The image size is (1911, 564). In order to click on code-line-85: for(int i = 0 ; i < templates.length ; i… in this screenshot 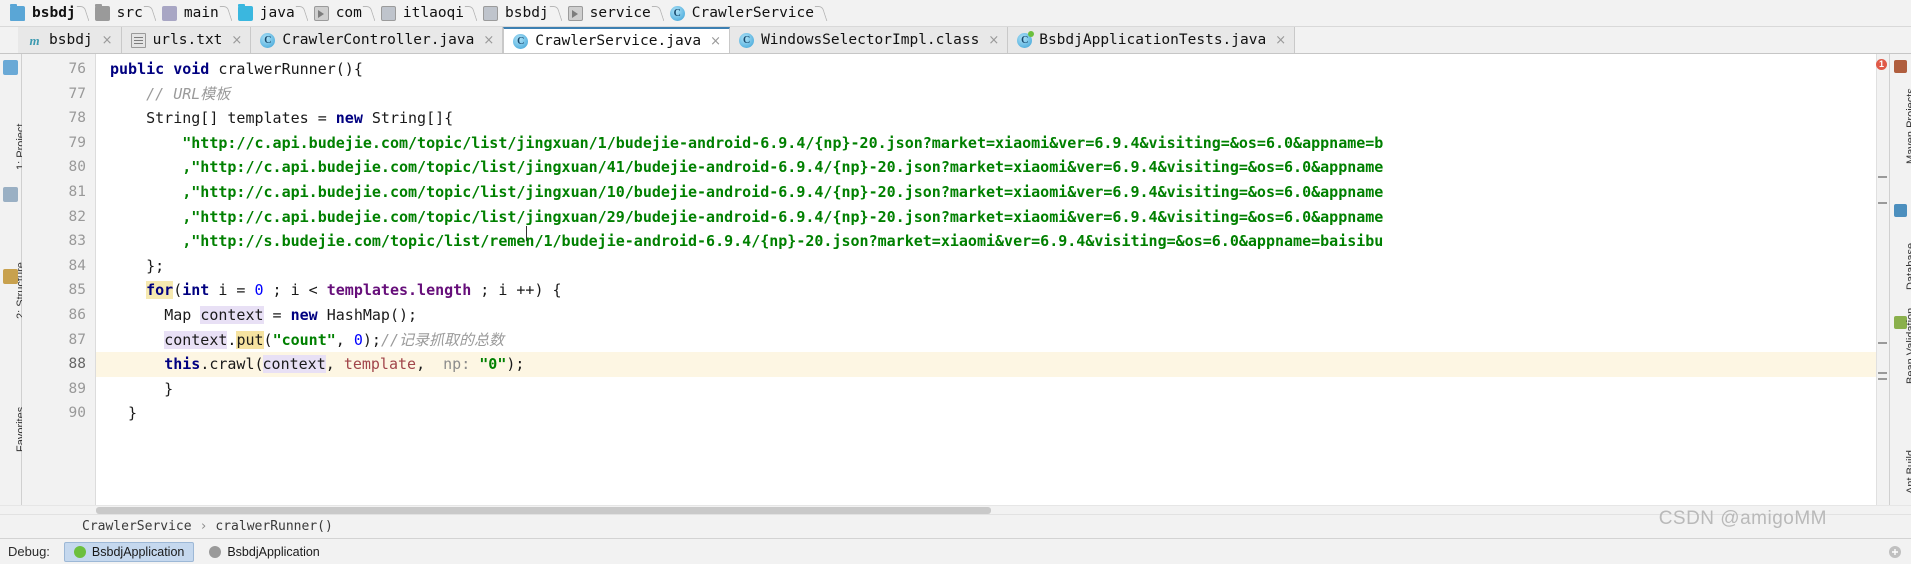, I will do `click(992, 290)`.